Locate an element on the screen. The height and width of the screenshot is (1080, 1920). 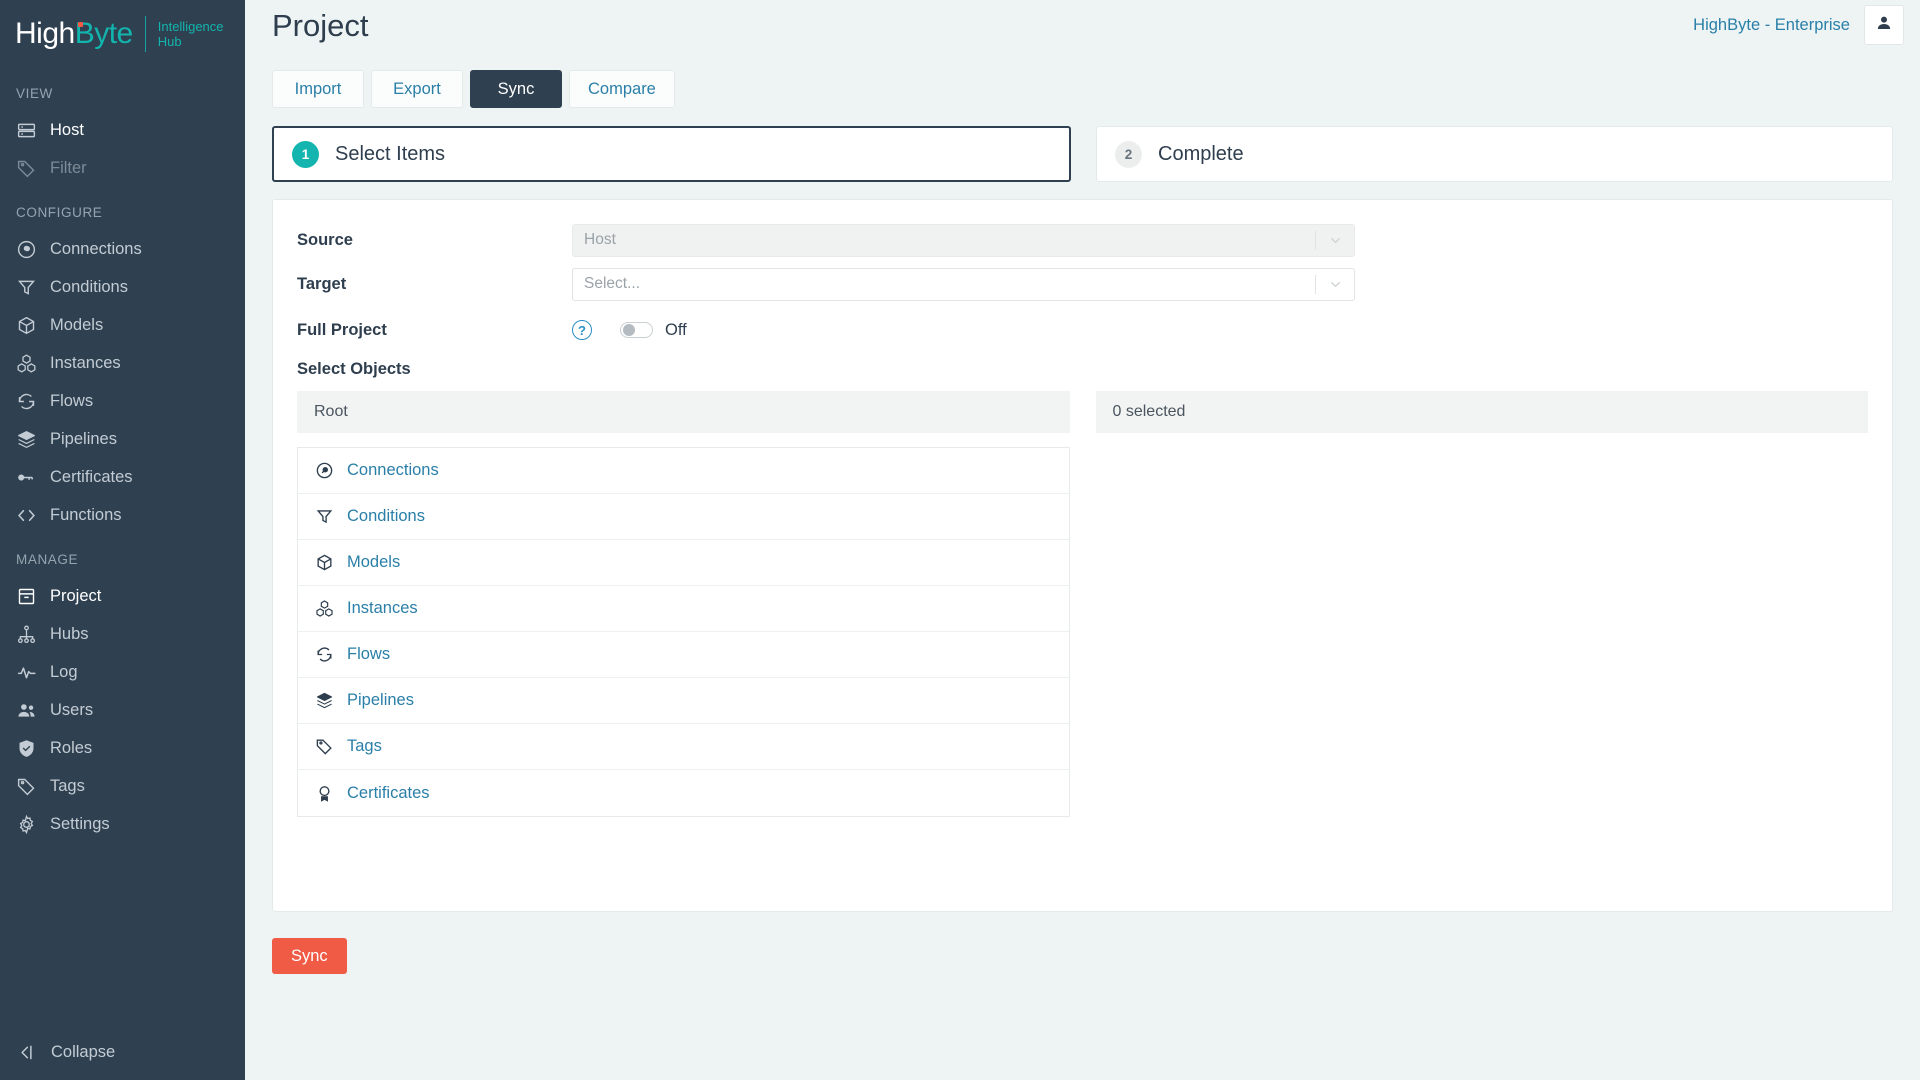
pulse-icon is located at coordinates (26, 672).